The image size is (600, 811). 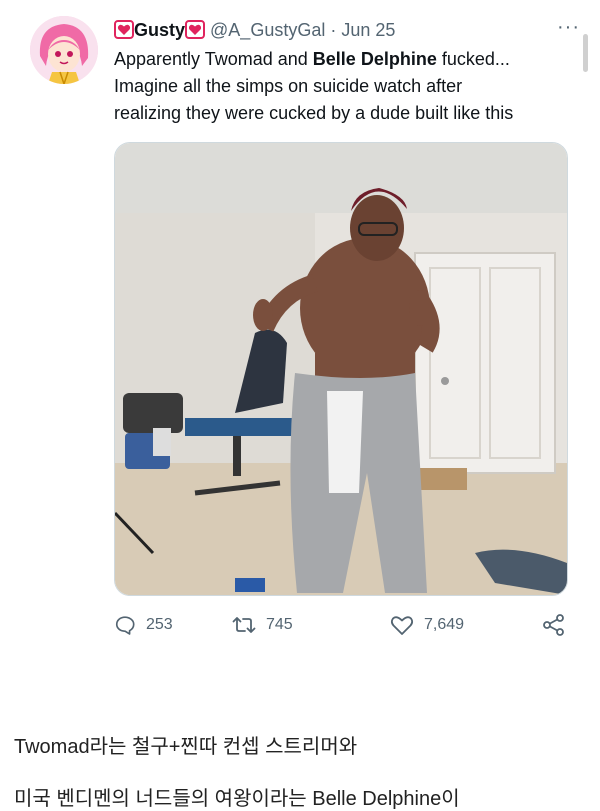 I want to click on share-icon, so click(x=554, y=625).